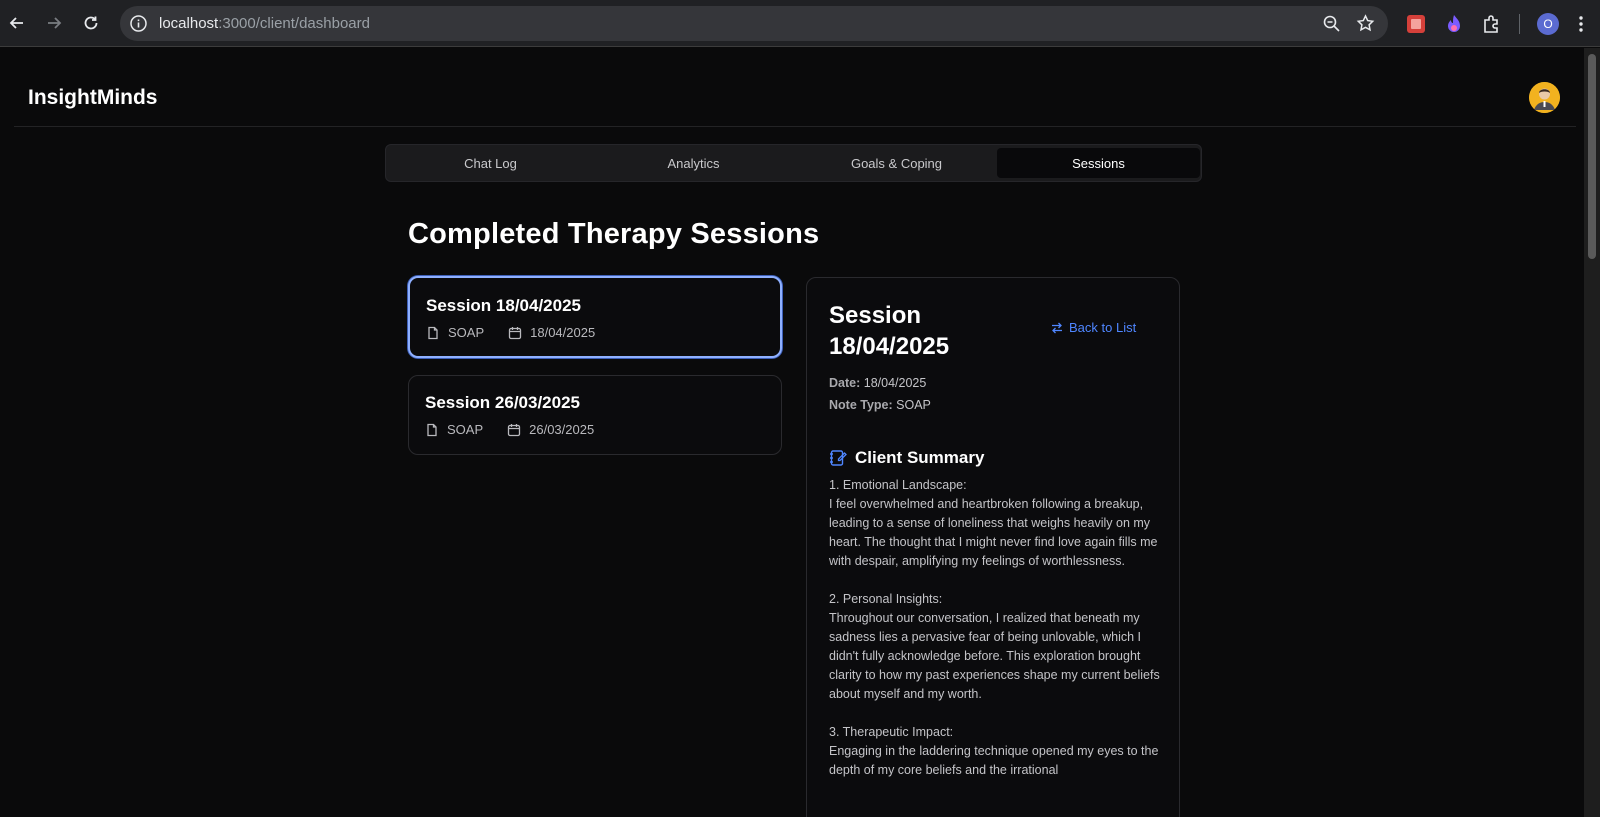 The image size is (1600, 817). What do you see at coordinates (1365, 23) in the screenshot?
I see `bookmark-star-icon` at bounding box center [1365, 23].